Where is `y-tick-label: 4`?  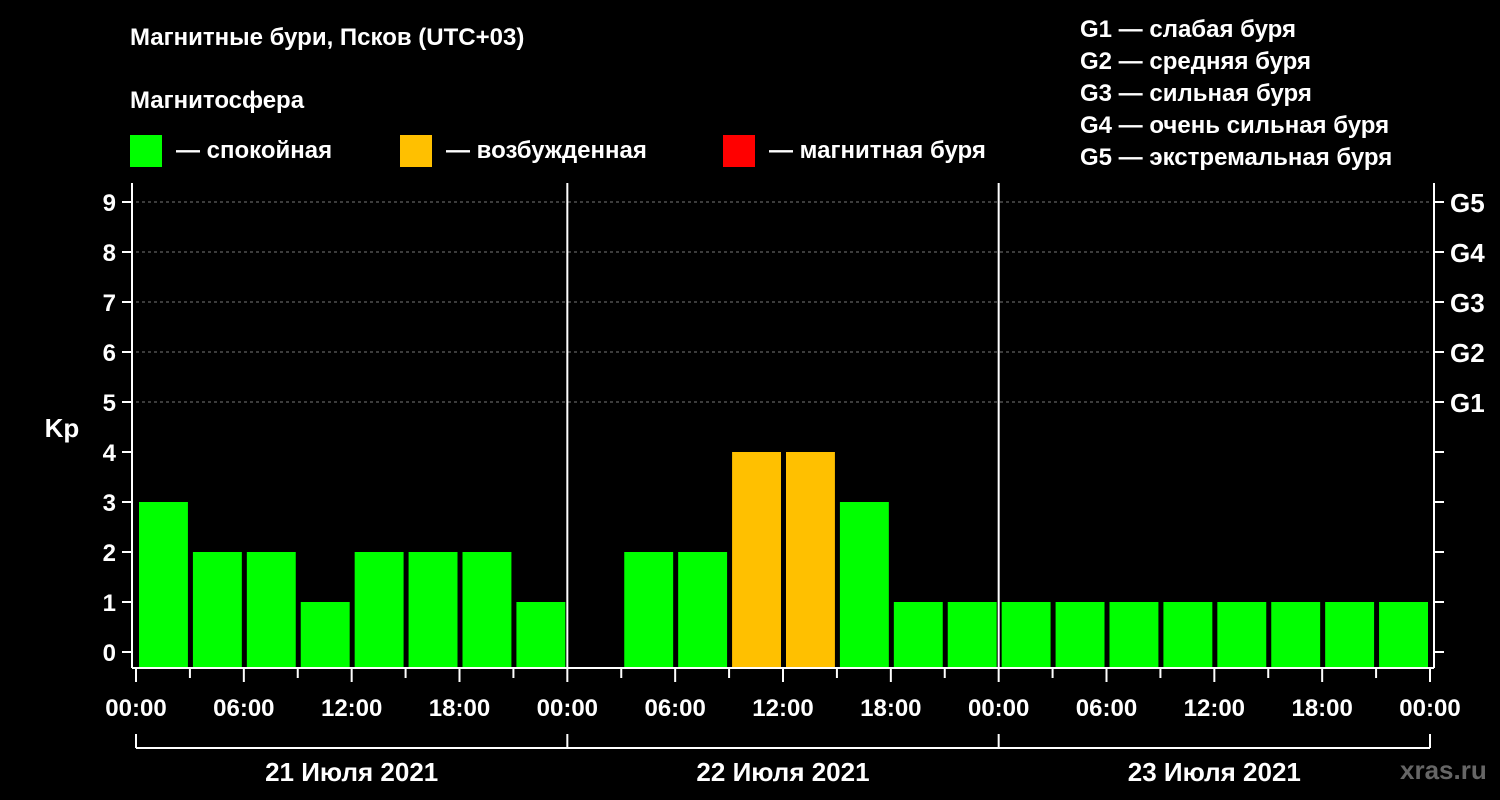 y-tick-label: 4 is located at coordinates (110, 453).